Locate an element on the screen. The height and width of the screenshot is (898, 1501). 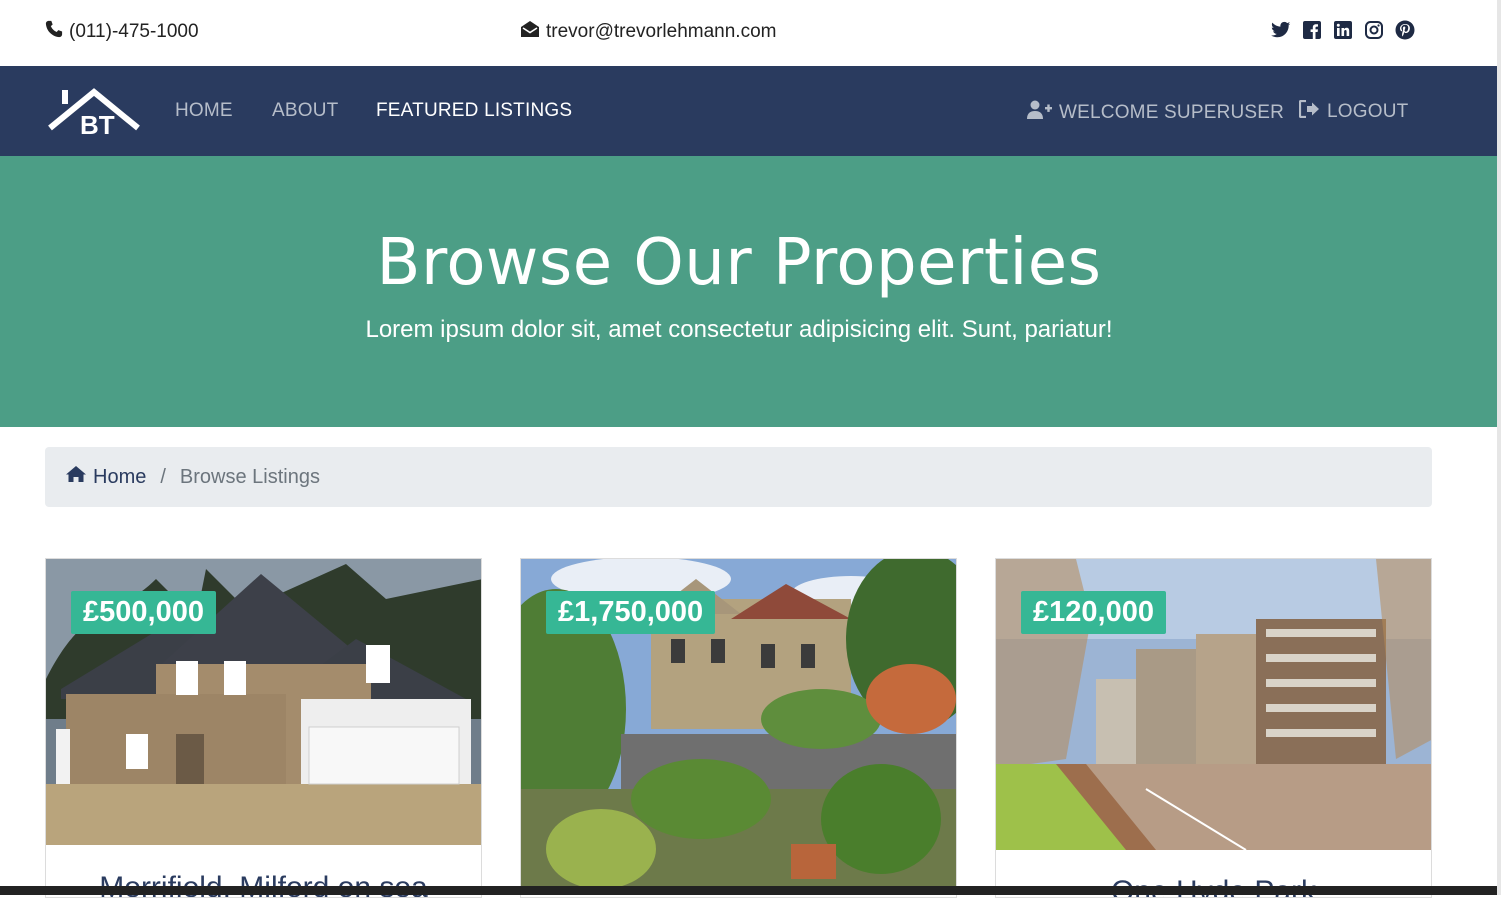
user-plus-icon is located at coordinates (1040, 113).